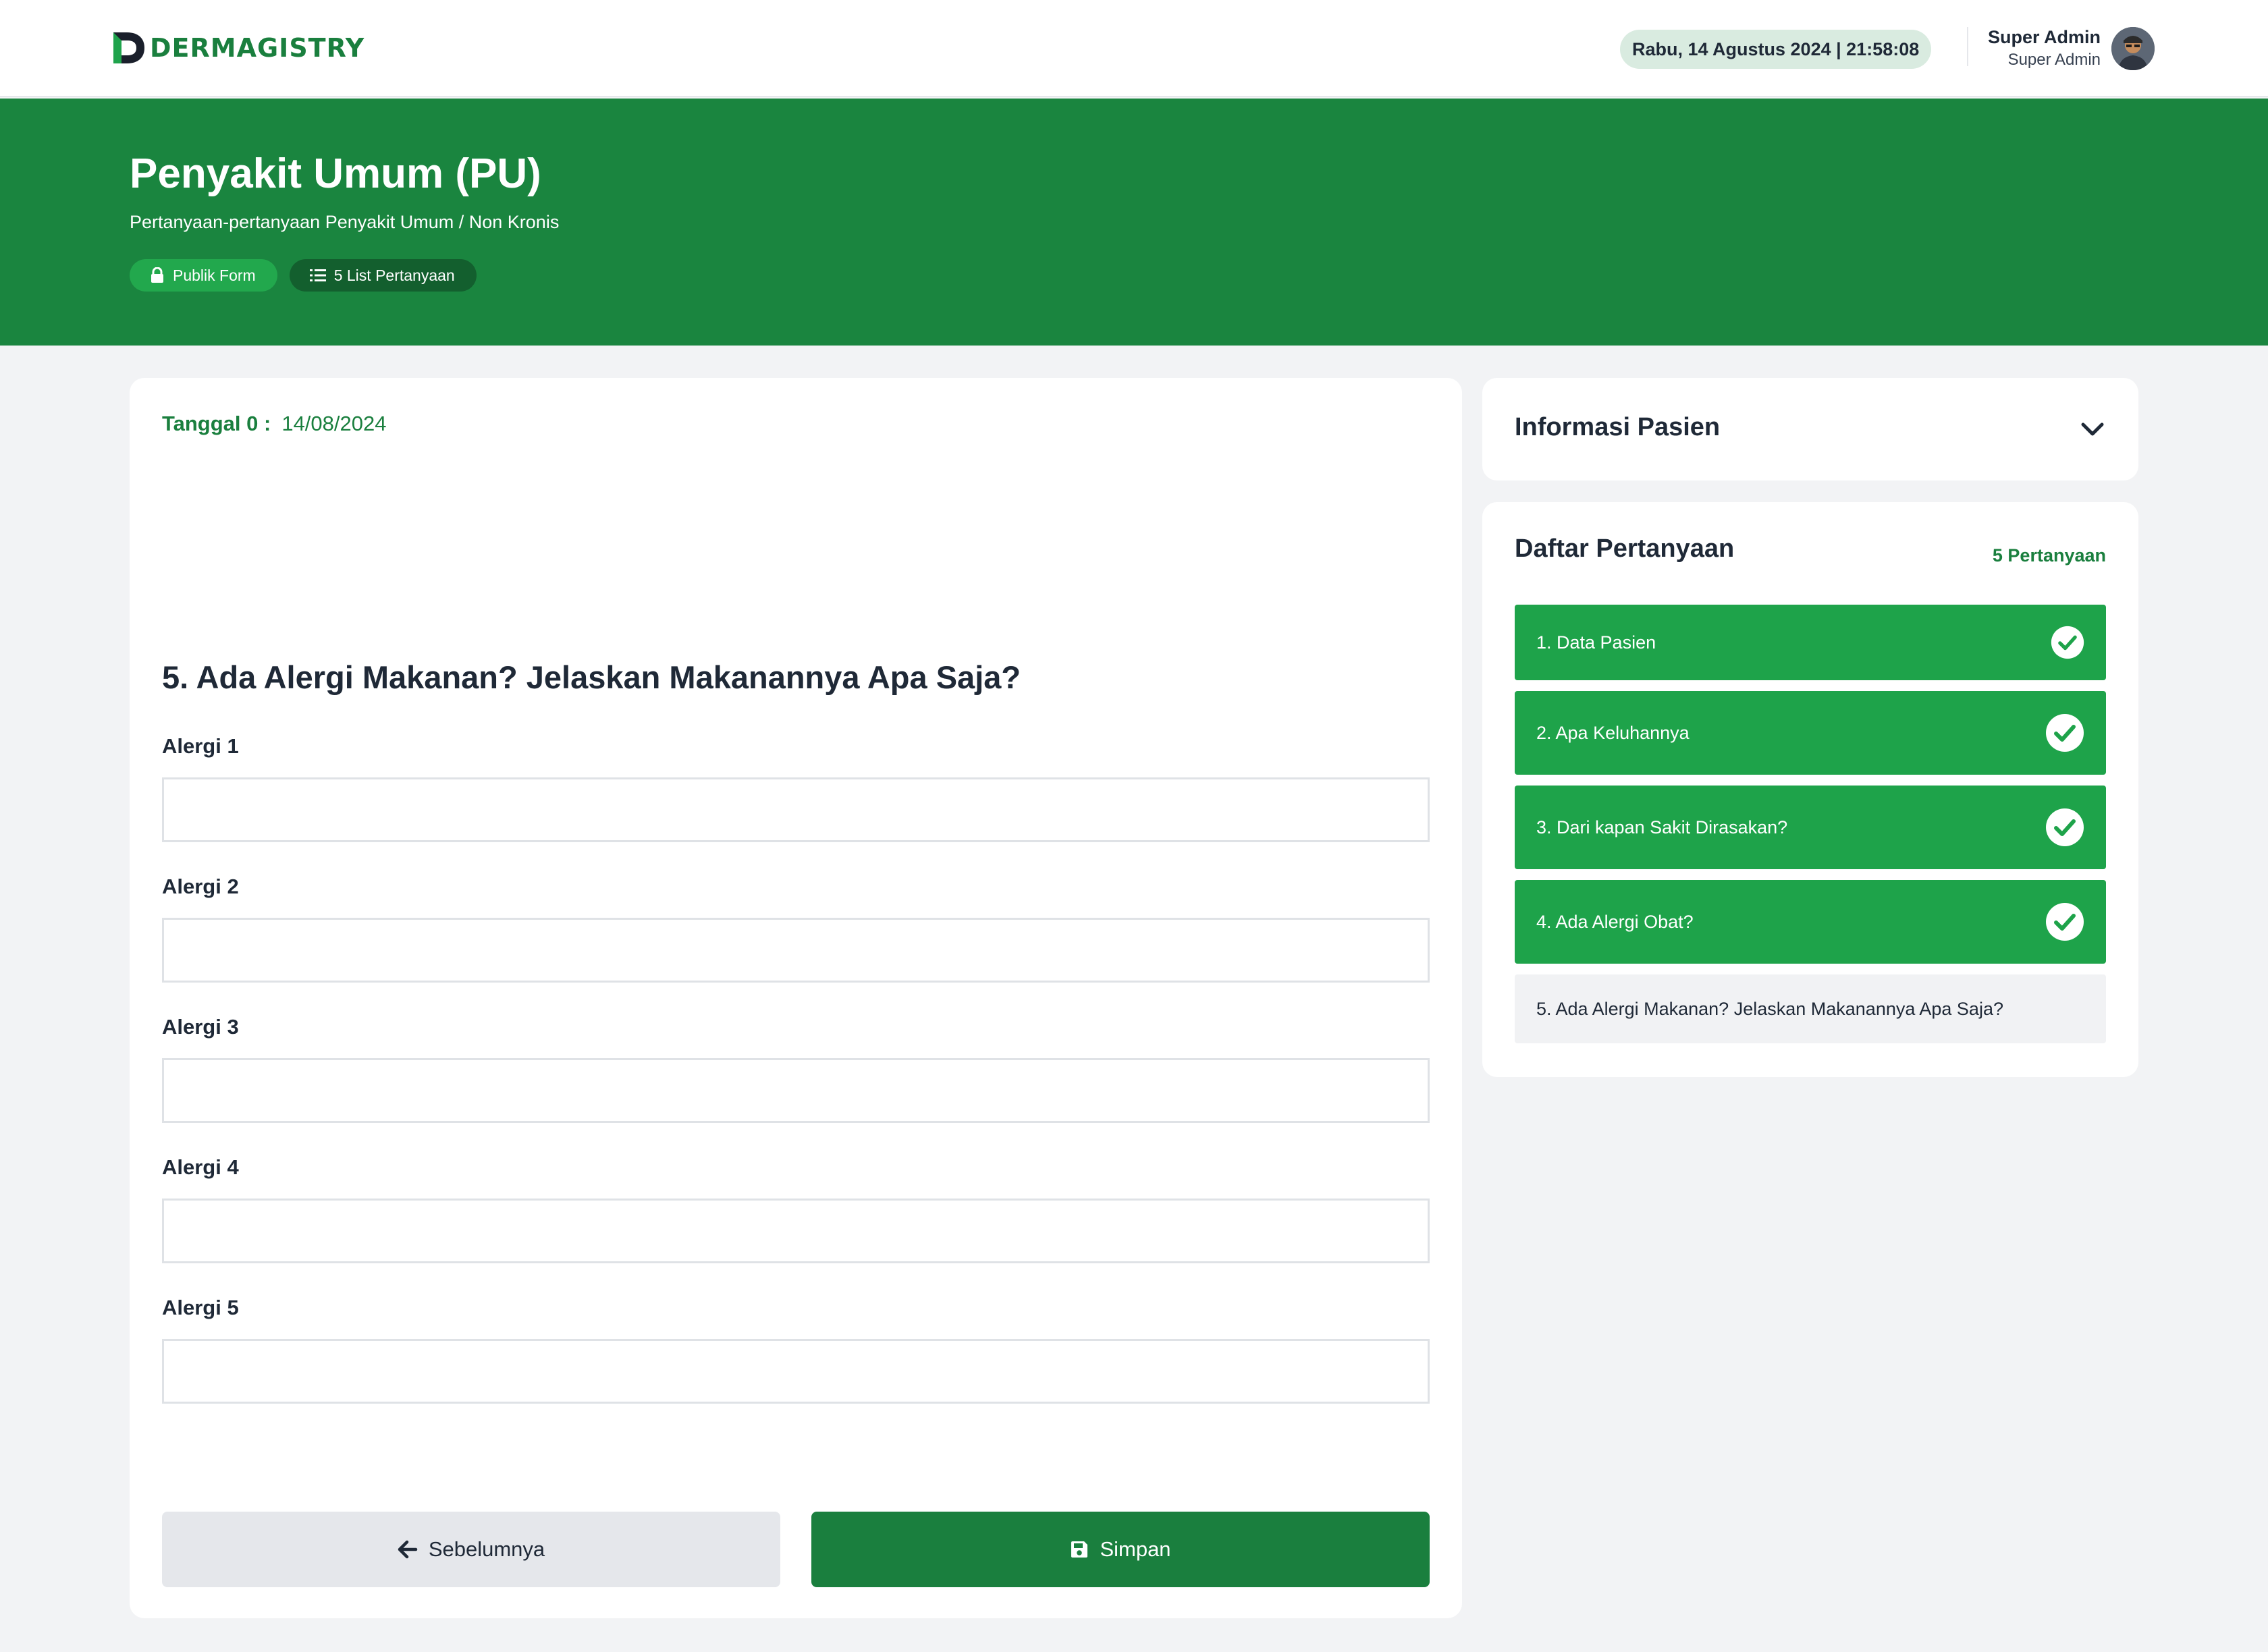  I want to click on question-list-item-label: 1. Data Pasien, so click(1596, 642).